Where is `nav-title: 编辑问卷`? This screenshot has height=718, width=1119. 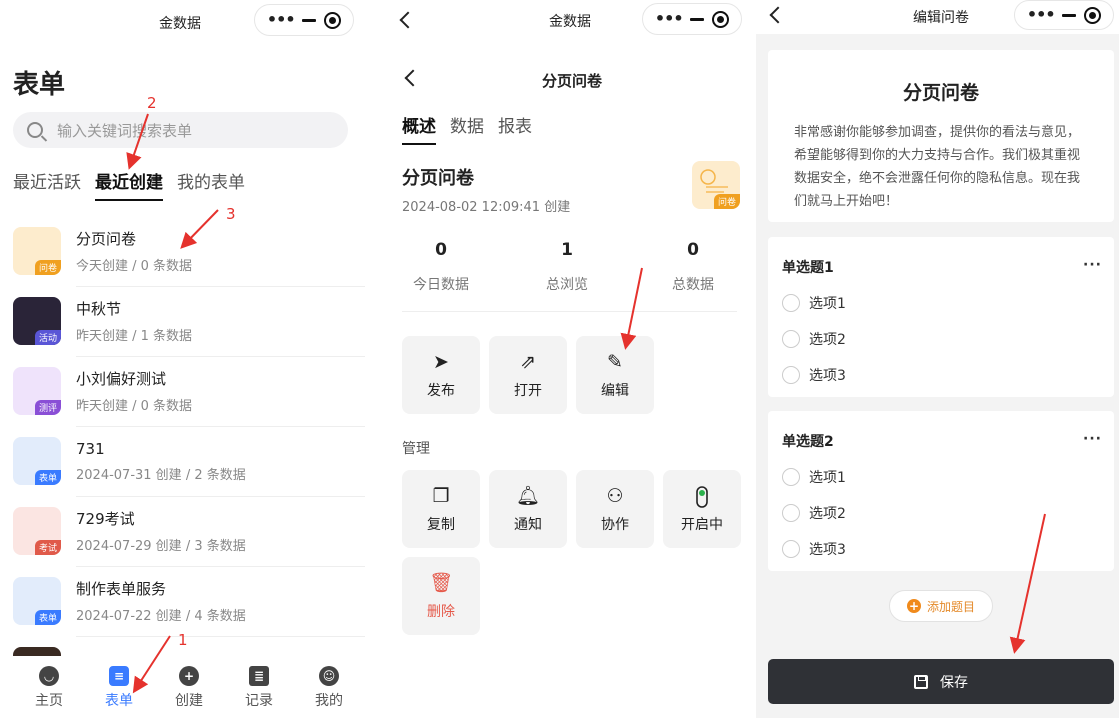
nav-title: 编辑问卷 is located at coordinates (941, 18).